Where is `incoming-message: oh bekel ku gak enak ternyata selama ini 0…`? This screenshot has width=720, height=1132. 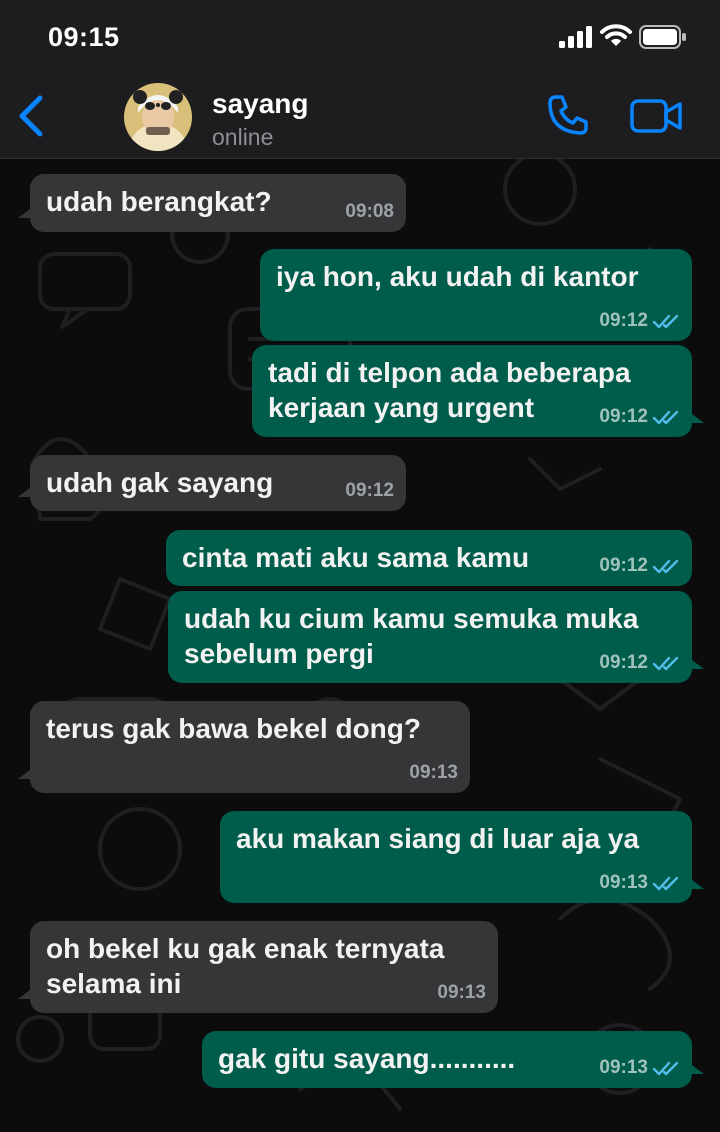
incoming-message: oh bekel ku gak enak ternyata selama ini 0… is located at coordinates (264, 967).